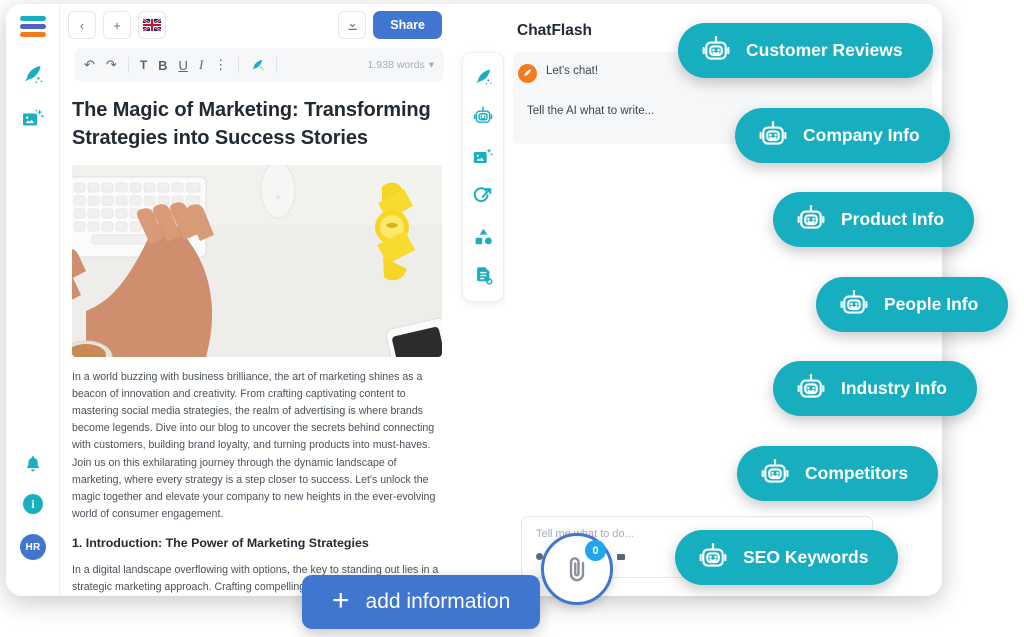  What do you see at coordinates (258, 25) in the screenshot?
I see `editor-topbar: ‹ + Share` at bounding box center [258, 25].